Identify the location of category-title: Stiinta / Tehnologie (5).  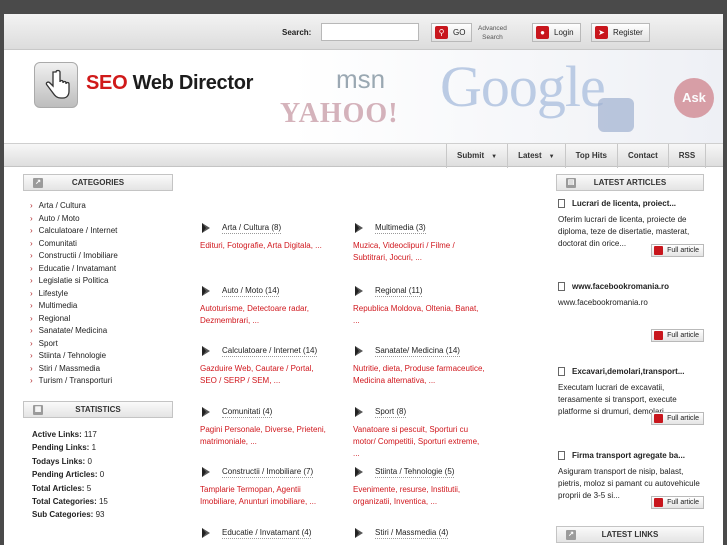
(415, 472).